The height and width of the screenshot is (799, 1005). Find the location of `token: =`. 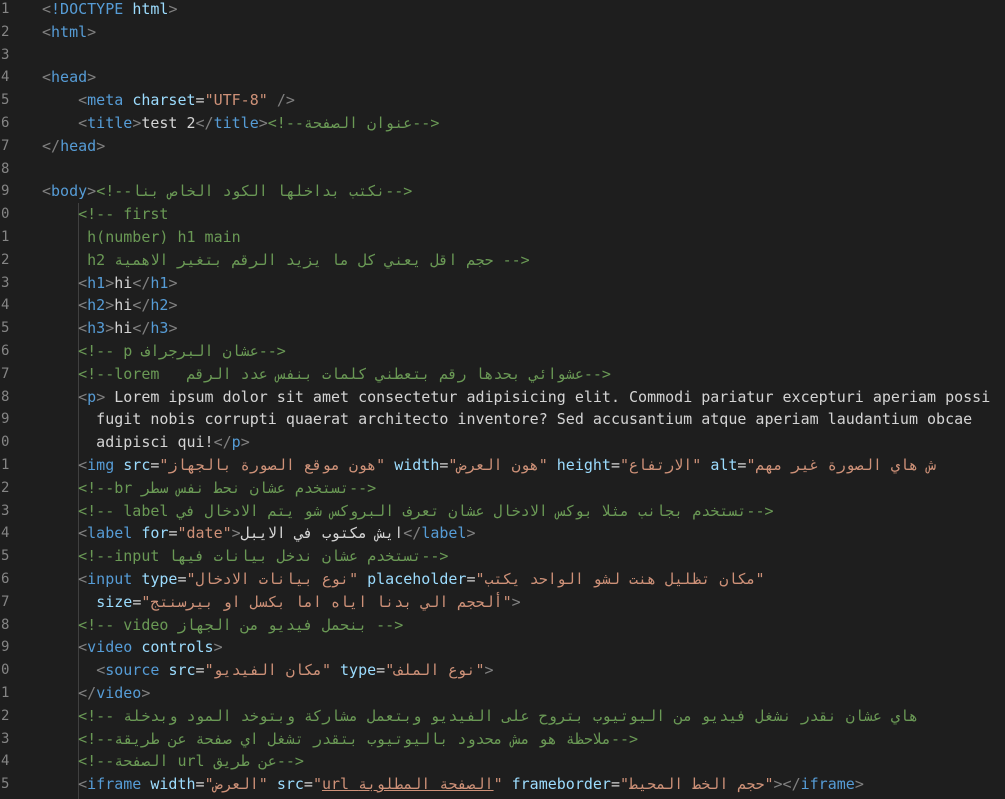

token: = is located at coordinates (471, 579).